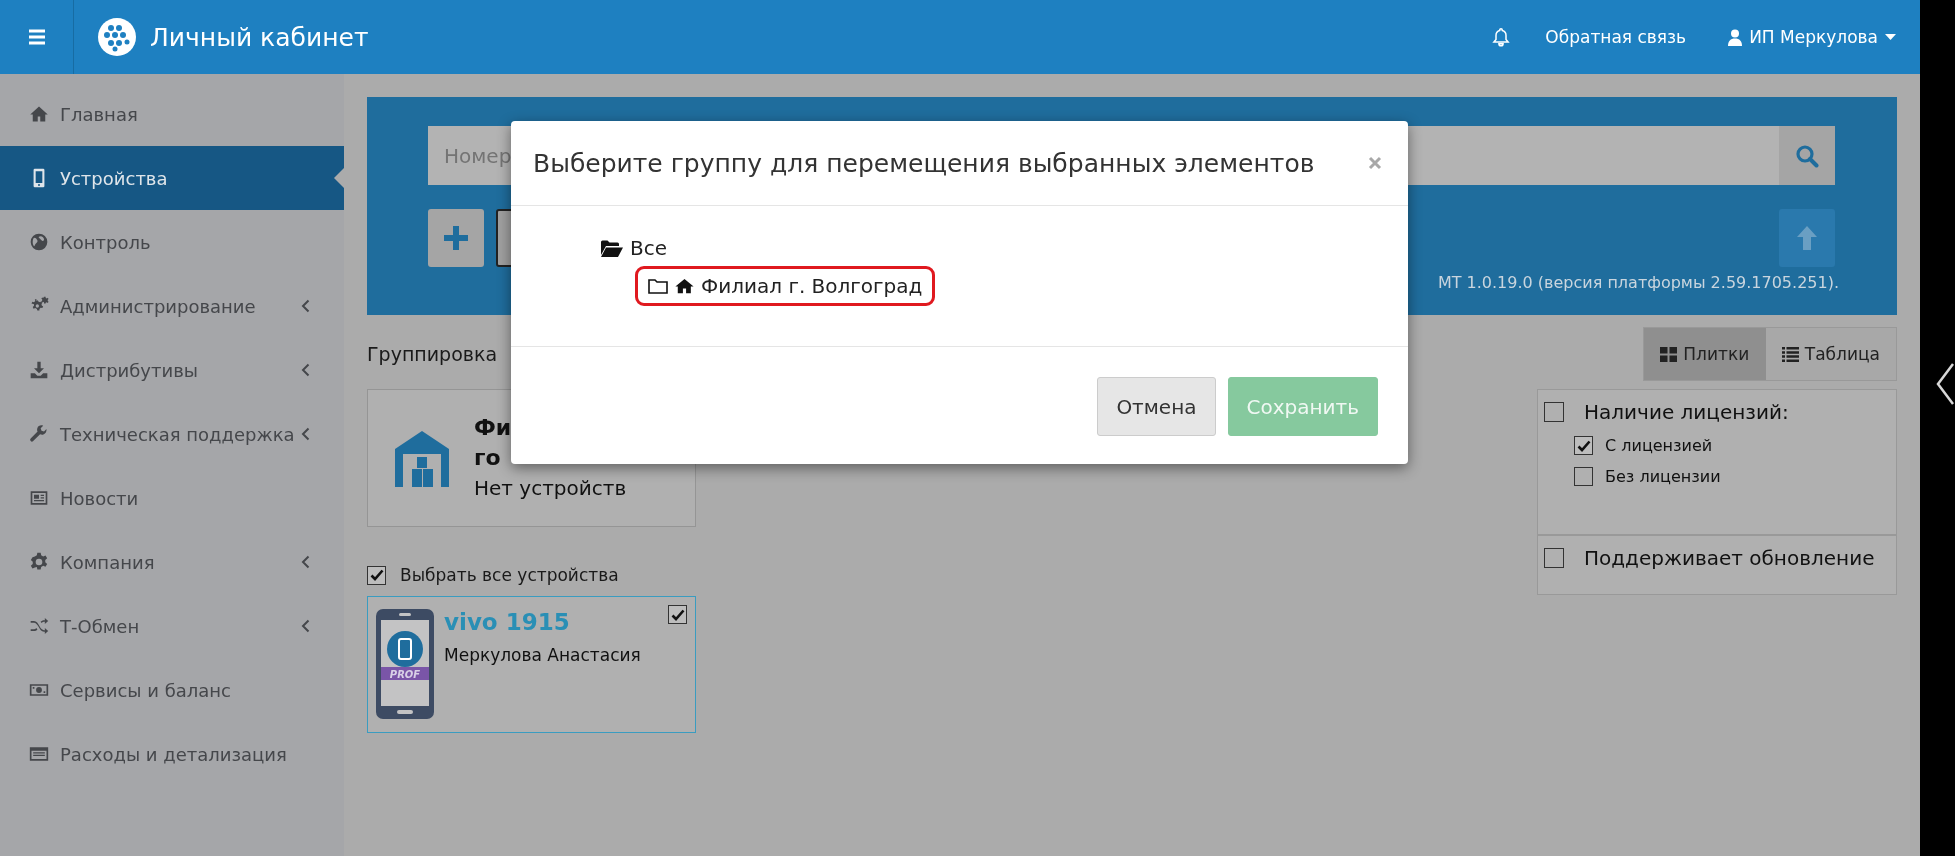 The image size is (1955, 856). I want to click on grid-icon, so click(1669, 354).